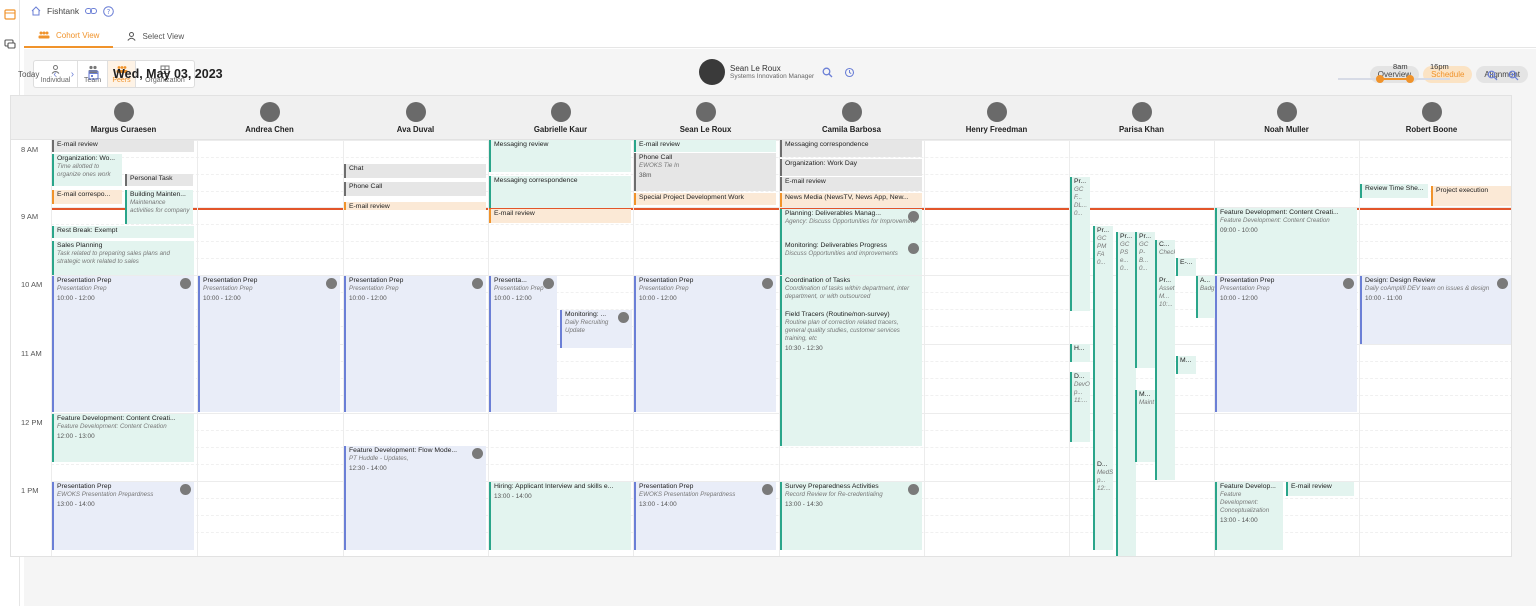 Image resolution: width=1536 pixels, height=606 pixels. Describe the element at coordinates (108, 11) in the screenshot. I see `help-icon: ?` at that location.